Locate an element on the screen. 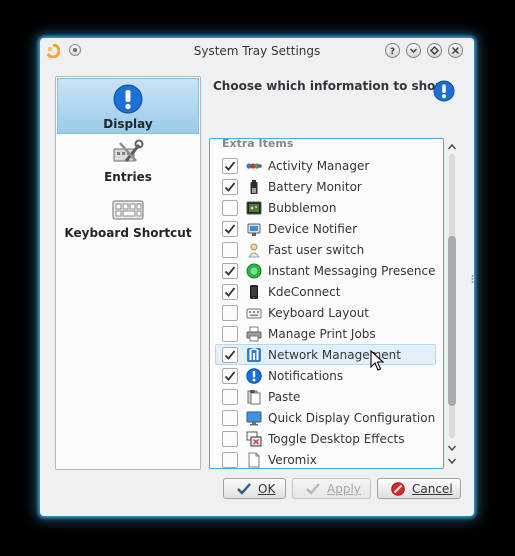  scroll-thumb is located at coordinates (452, 321).